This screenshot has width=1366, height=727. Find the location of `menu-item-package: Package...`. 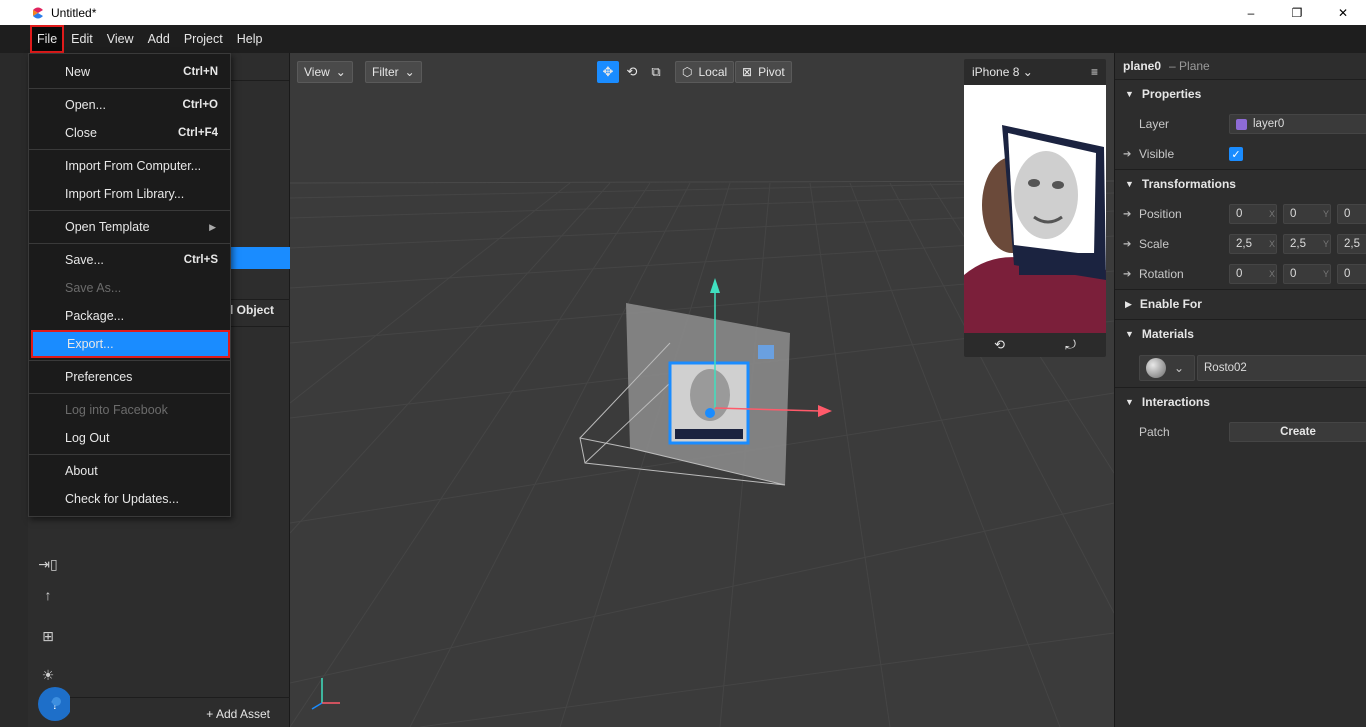

menu-item-package: Package... is located at coordinates (129, 316).